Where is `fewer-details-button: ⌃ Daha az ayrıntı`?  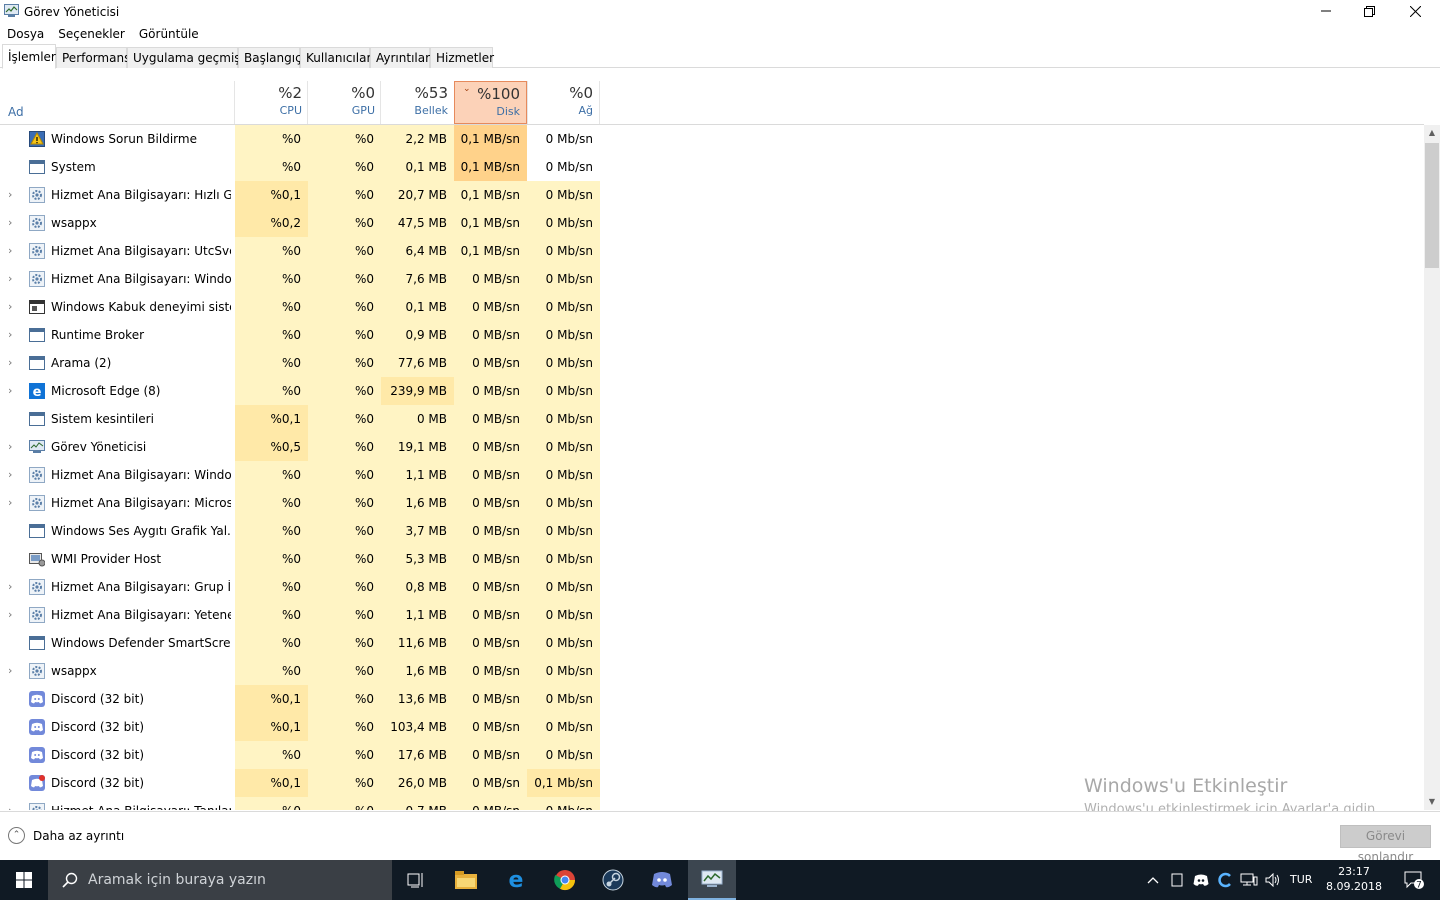
fewer-details-button: ⌃ Daha az ayrıntı is located at coordinates (66, 835).